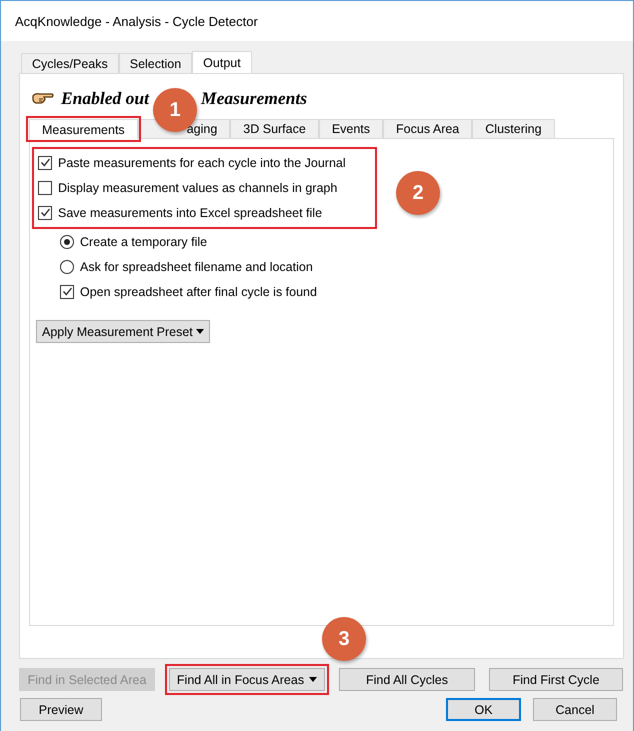 The height and width of the screenshot is (731, 634). I want to click on option-label: Ask for spreadsheet filename and location, so click(196, 267).